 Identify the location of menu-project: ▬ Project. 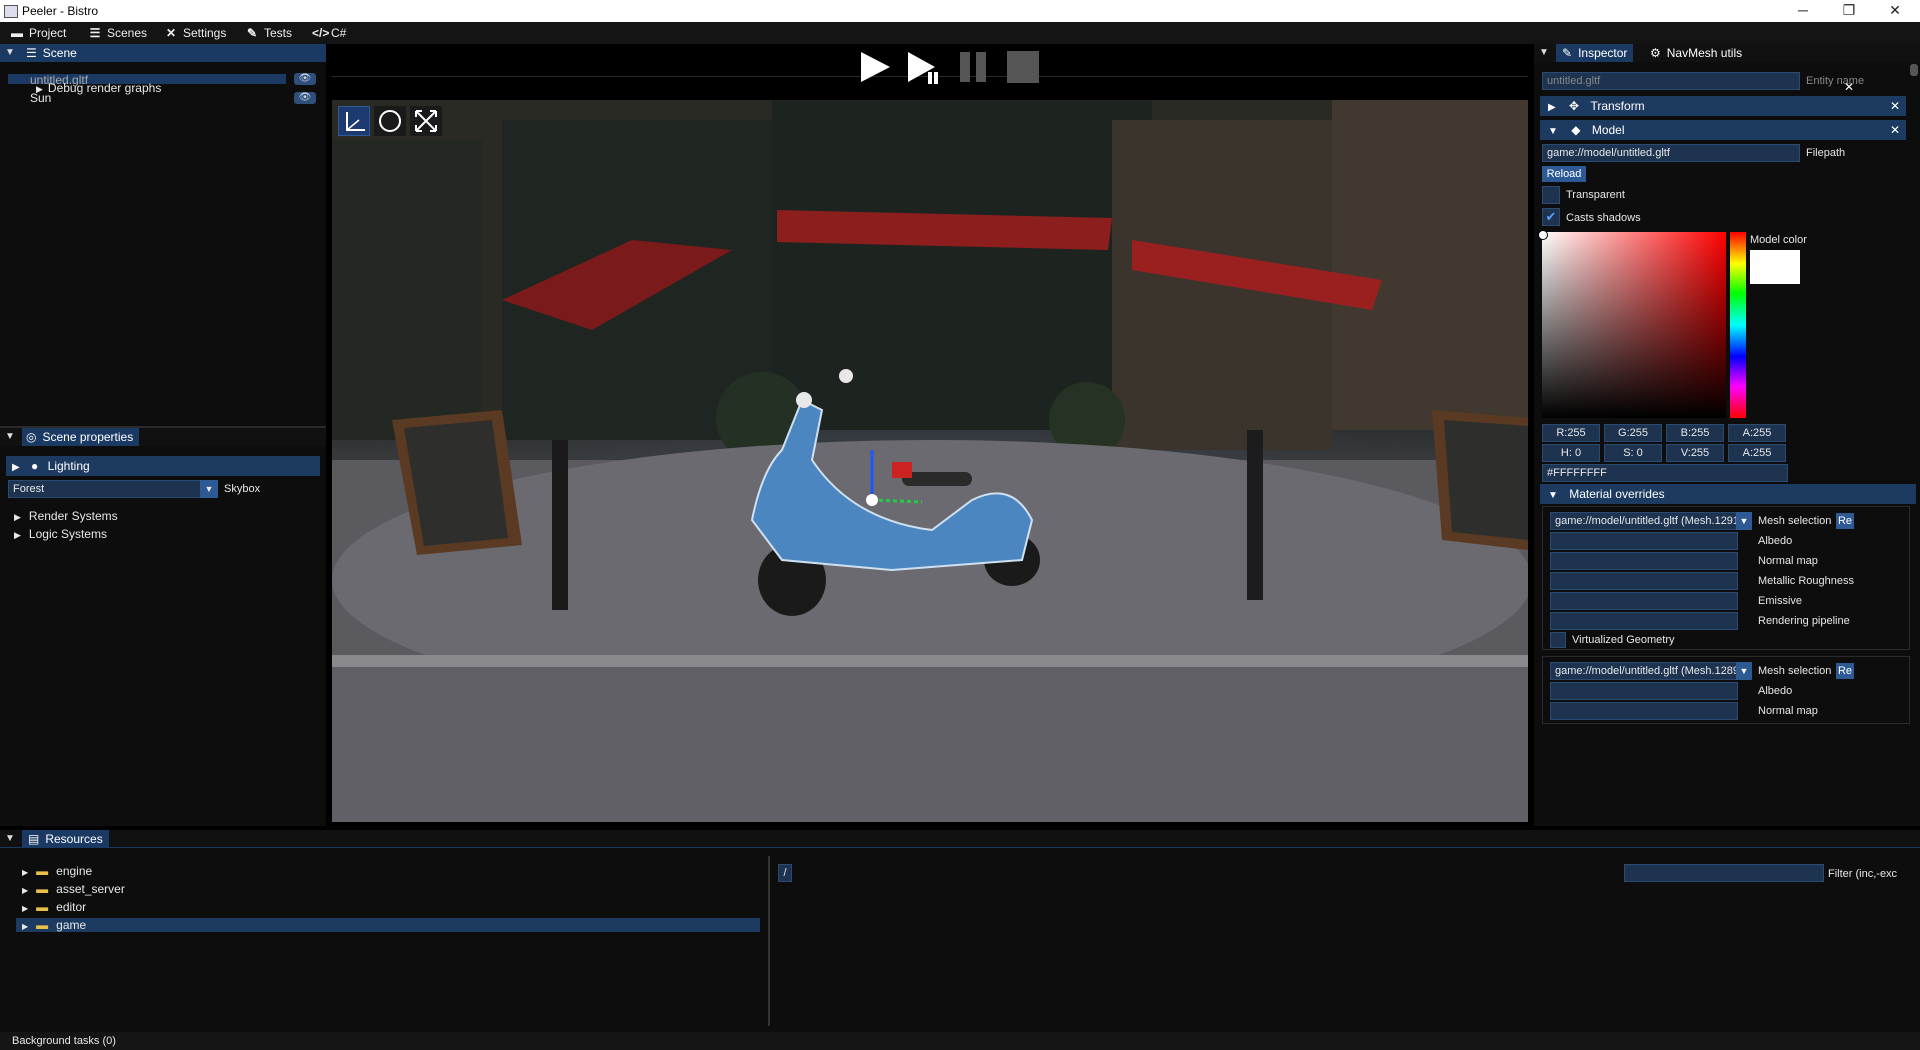
(38, 33).